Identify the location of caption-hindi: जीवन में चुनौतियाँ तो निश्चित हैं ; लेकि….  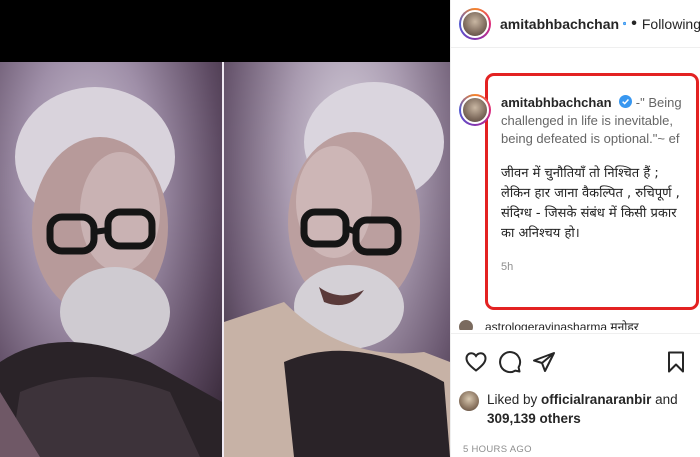
(590, 203).